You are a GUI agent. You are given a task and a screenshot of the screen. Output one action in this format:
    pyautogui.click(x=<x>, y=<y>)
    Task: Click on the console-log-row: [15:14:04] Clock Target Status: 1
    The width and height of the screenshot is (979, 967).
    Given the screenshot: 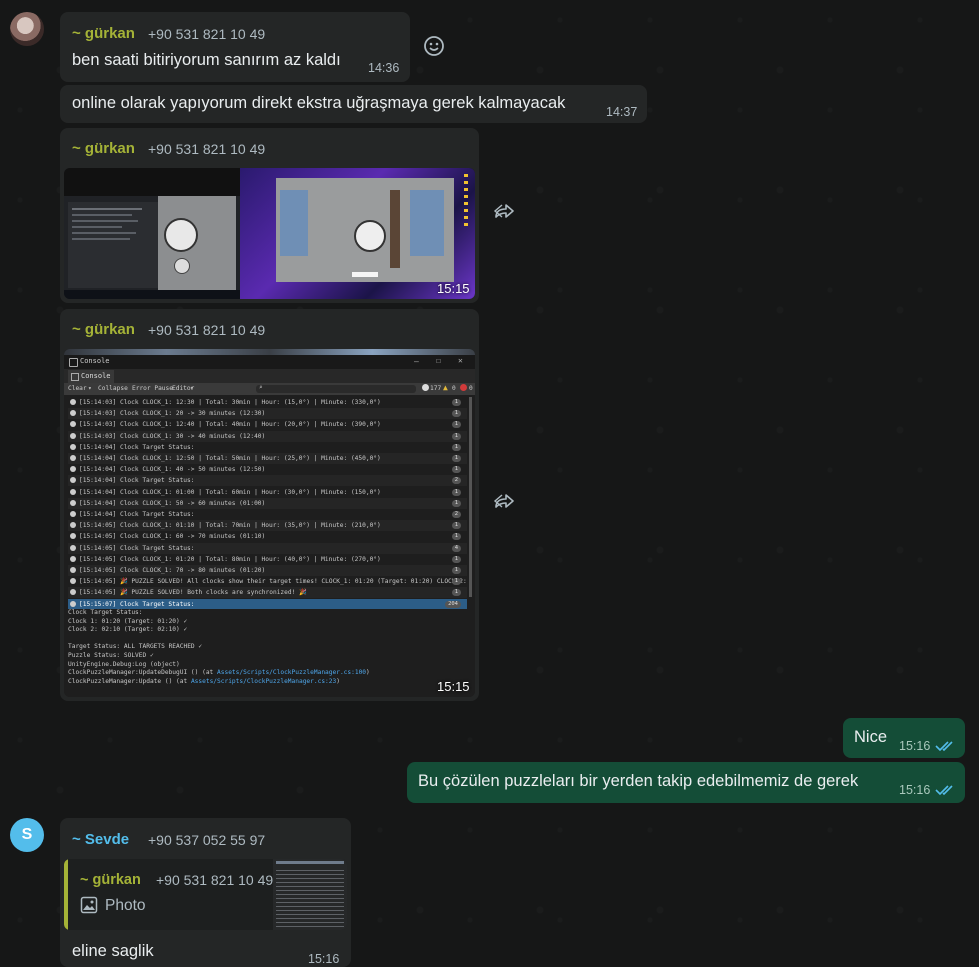 What is the action you would take?
    pyautogui.click(x=267, y=447)
    